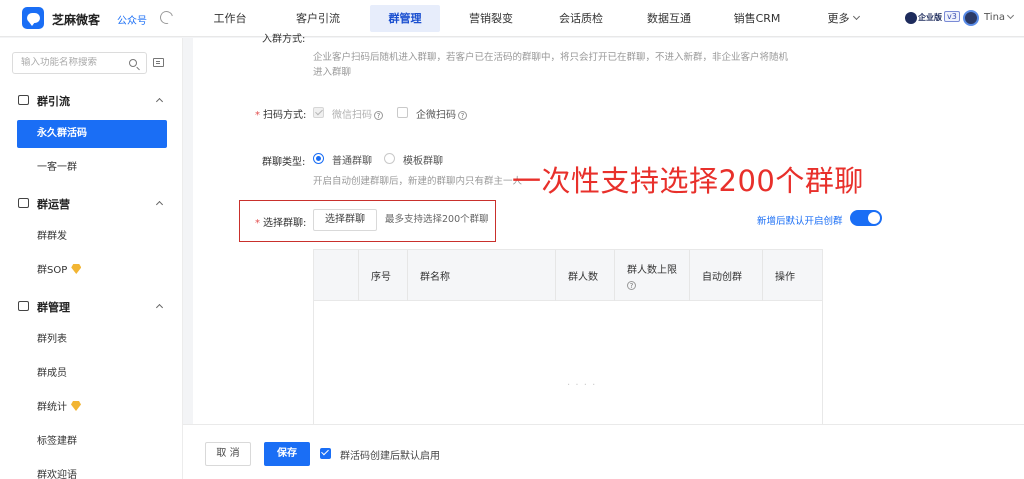  Describe the element at coordinates (352, 115) in the screenshot. I see `scan-wechat-label: 微信扫码` at that location.